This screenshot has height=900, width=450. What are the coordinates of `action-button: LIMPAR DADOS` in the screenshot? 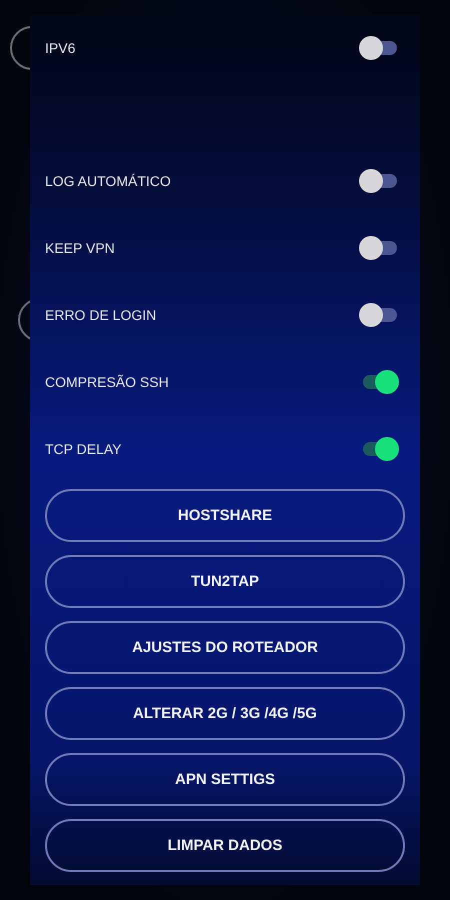 It's located at (225, 845).